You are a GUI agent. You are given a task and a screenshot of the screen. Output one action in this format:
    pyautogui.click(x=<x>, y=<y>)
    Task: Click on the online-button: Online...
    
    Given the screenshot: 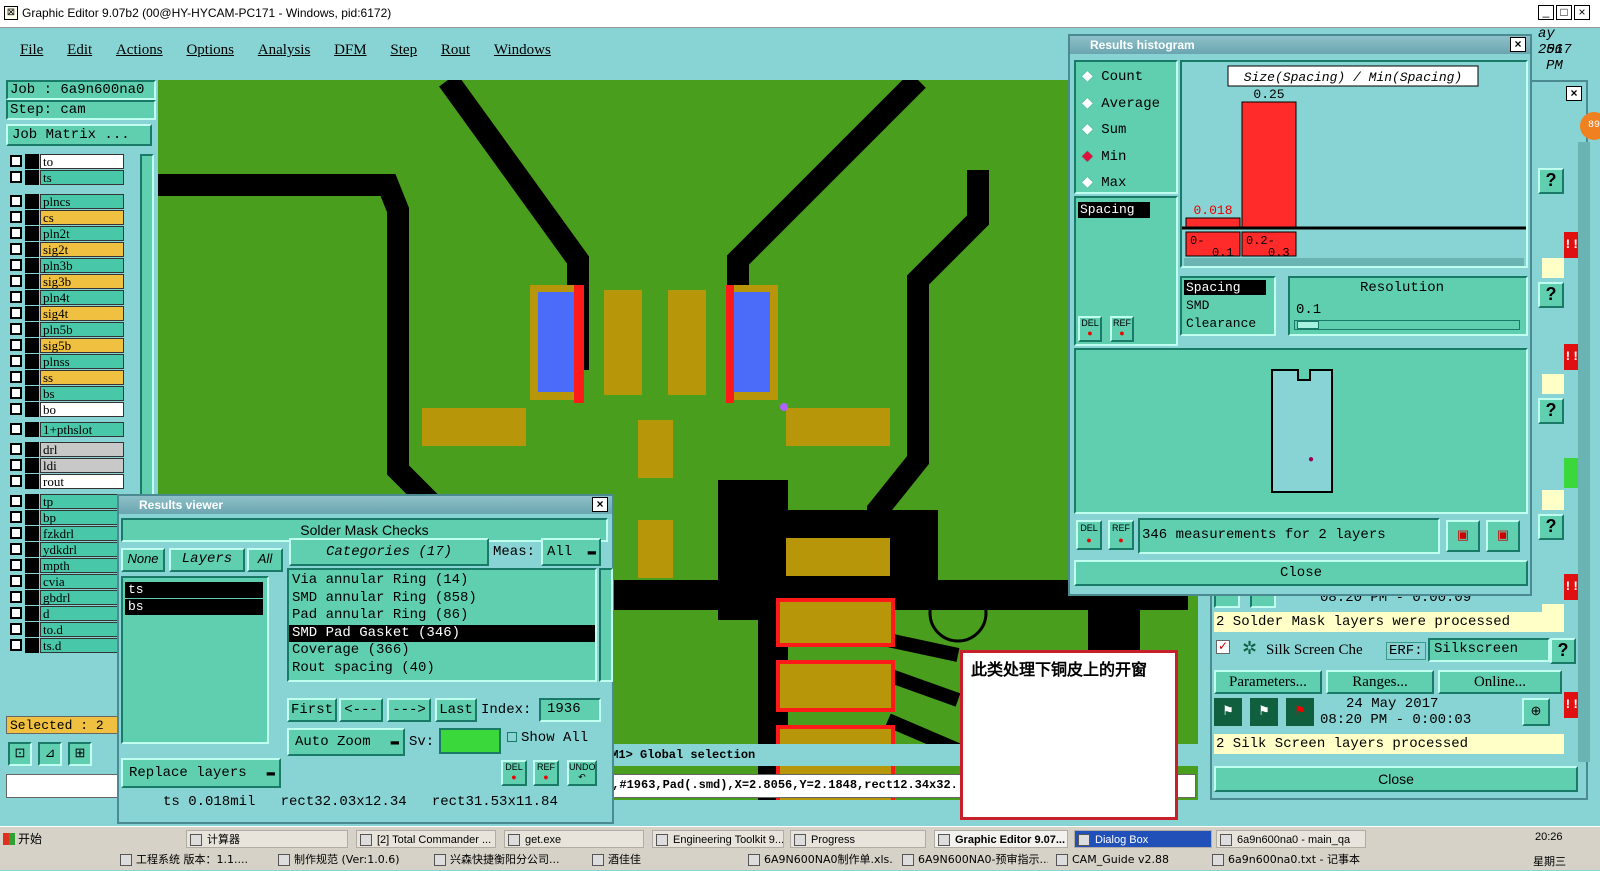 What is the action you would take?
    pyautogui.click(x=1500, y=682)
    